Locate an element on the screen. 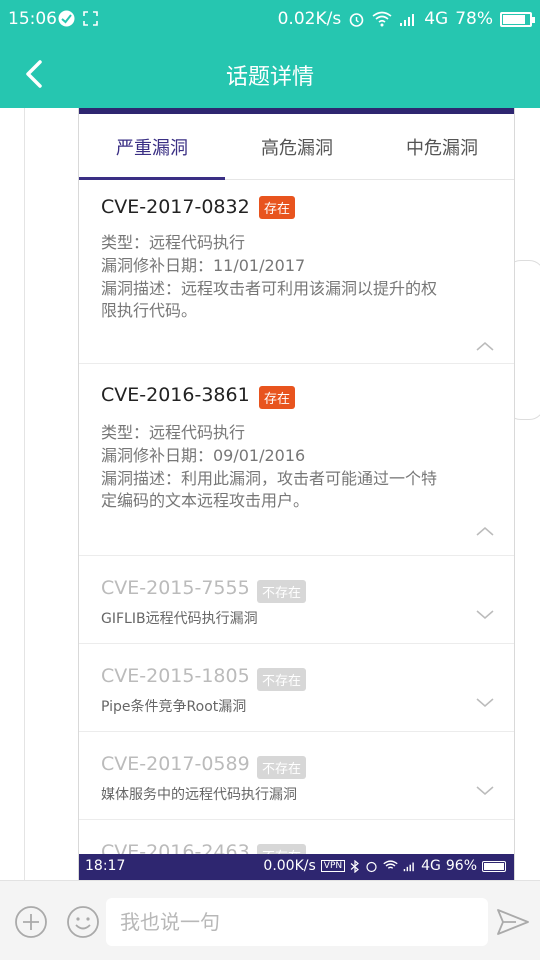 The height and width of the screenshot is (960, 540). image-network-type: 4G is located at coordinates (431, 866).